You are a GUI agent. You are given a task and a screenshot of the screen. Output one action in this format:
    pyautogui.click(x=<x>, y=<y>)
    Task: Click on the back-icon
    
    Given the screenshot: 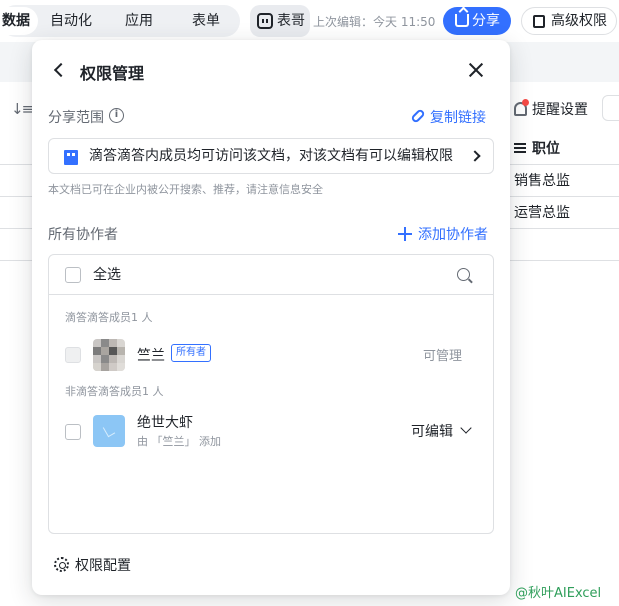 What is the action you would take?
    pyautogui.click(x=61, y=70)
    